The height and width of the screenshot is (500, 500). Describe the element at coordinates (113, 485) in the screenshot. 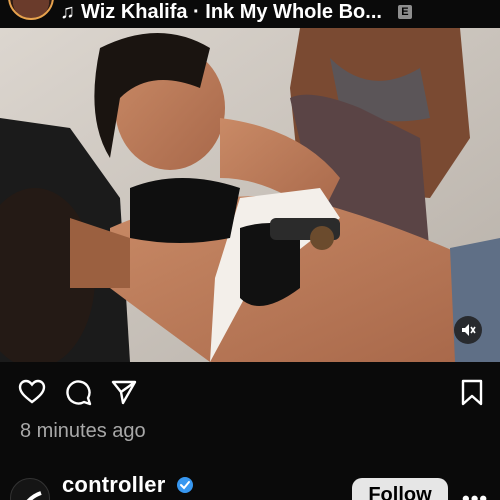

I see `author-username: controller` at that location.